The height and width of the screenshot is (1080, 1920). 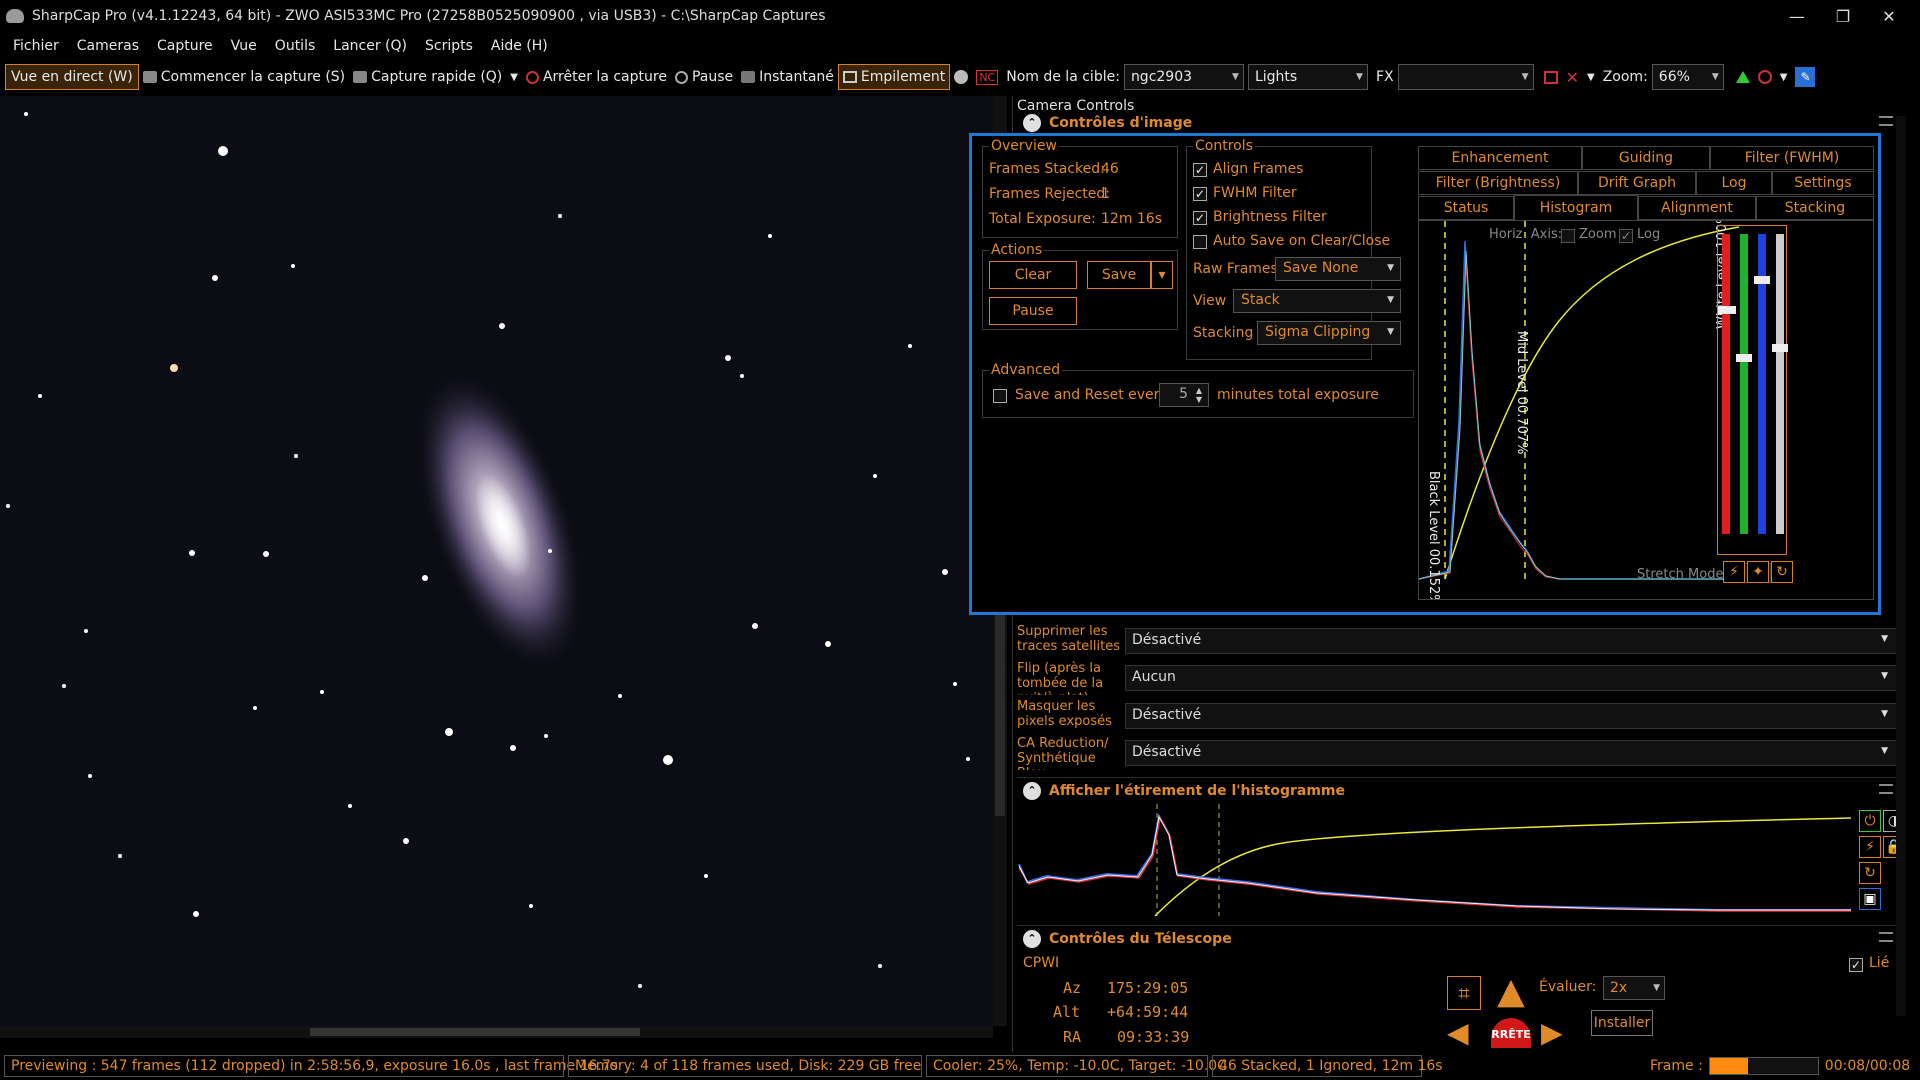 What do you see at coordinates (1780, 384) in the screenshot?
I see `luminance-slider` at bounding box center [1780, 384].